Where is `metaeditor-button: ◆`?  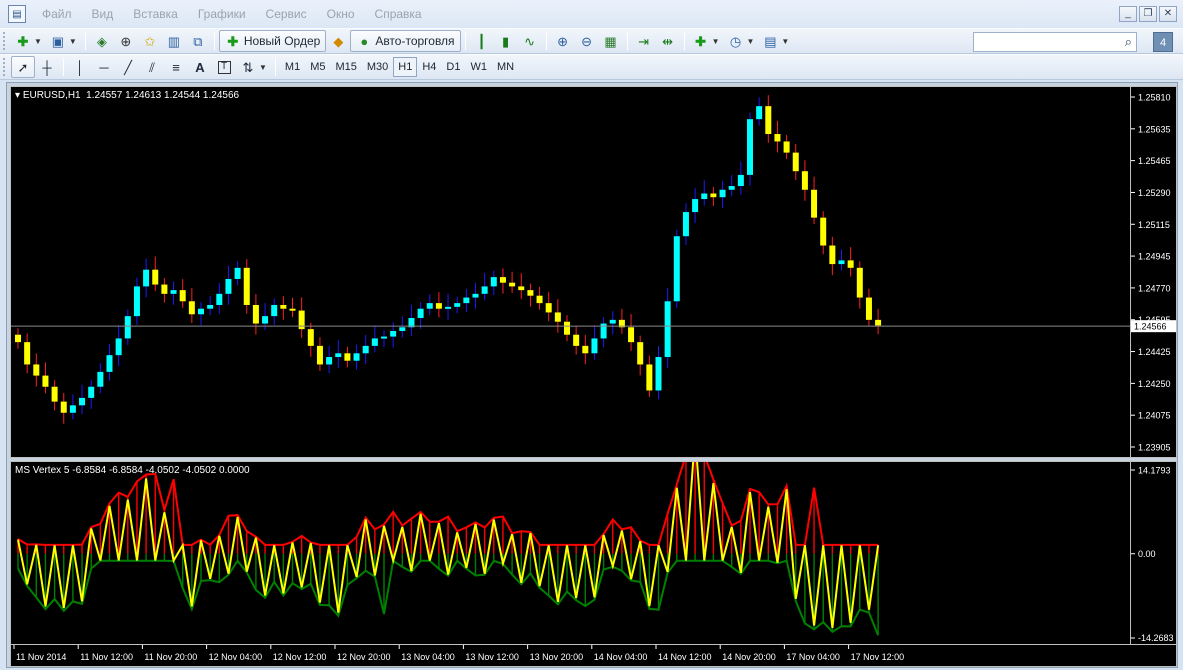 metaeditor-button: ◆ is located at coordinates (338, 41).